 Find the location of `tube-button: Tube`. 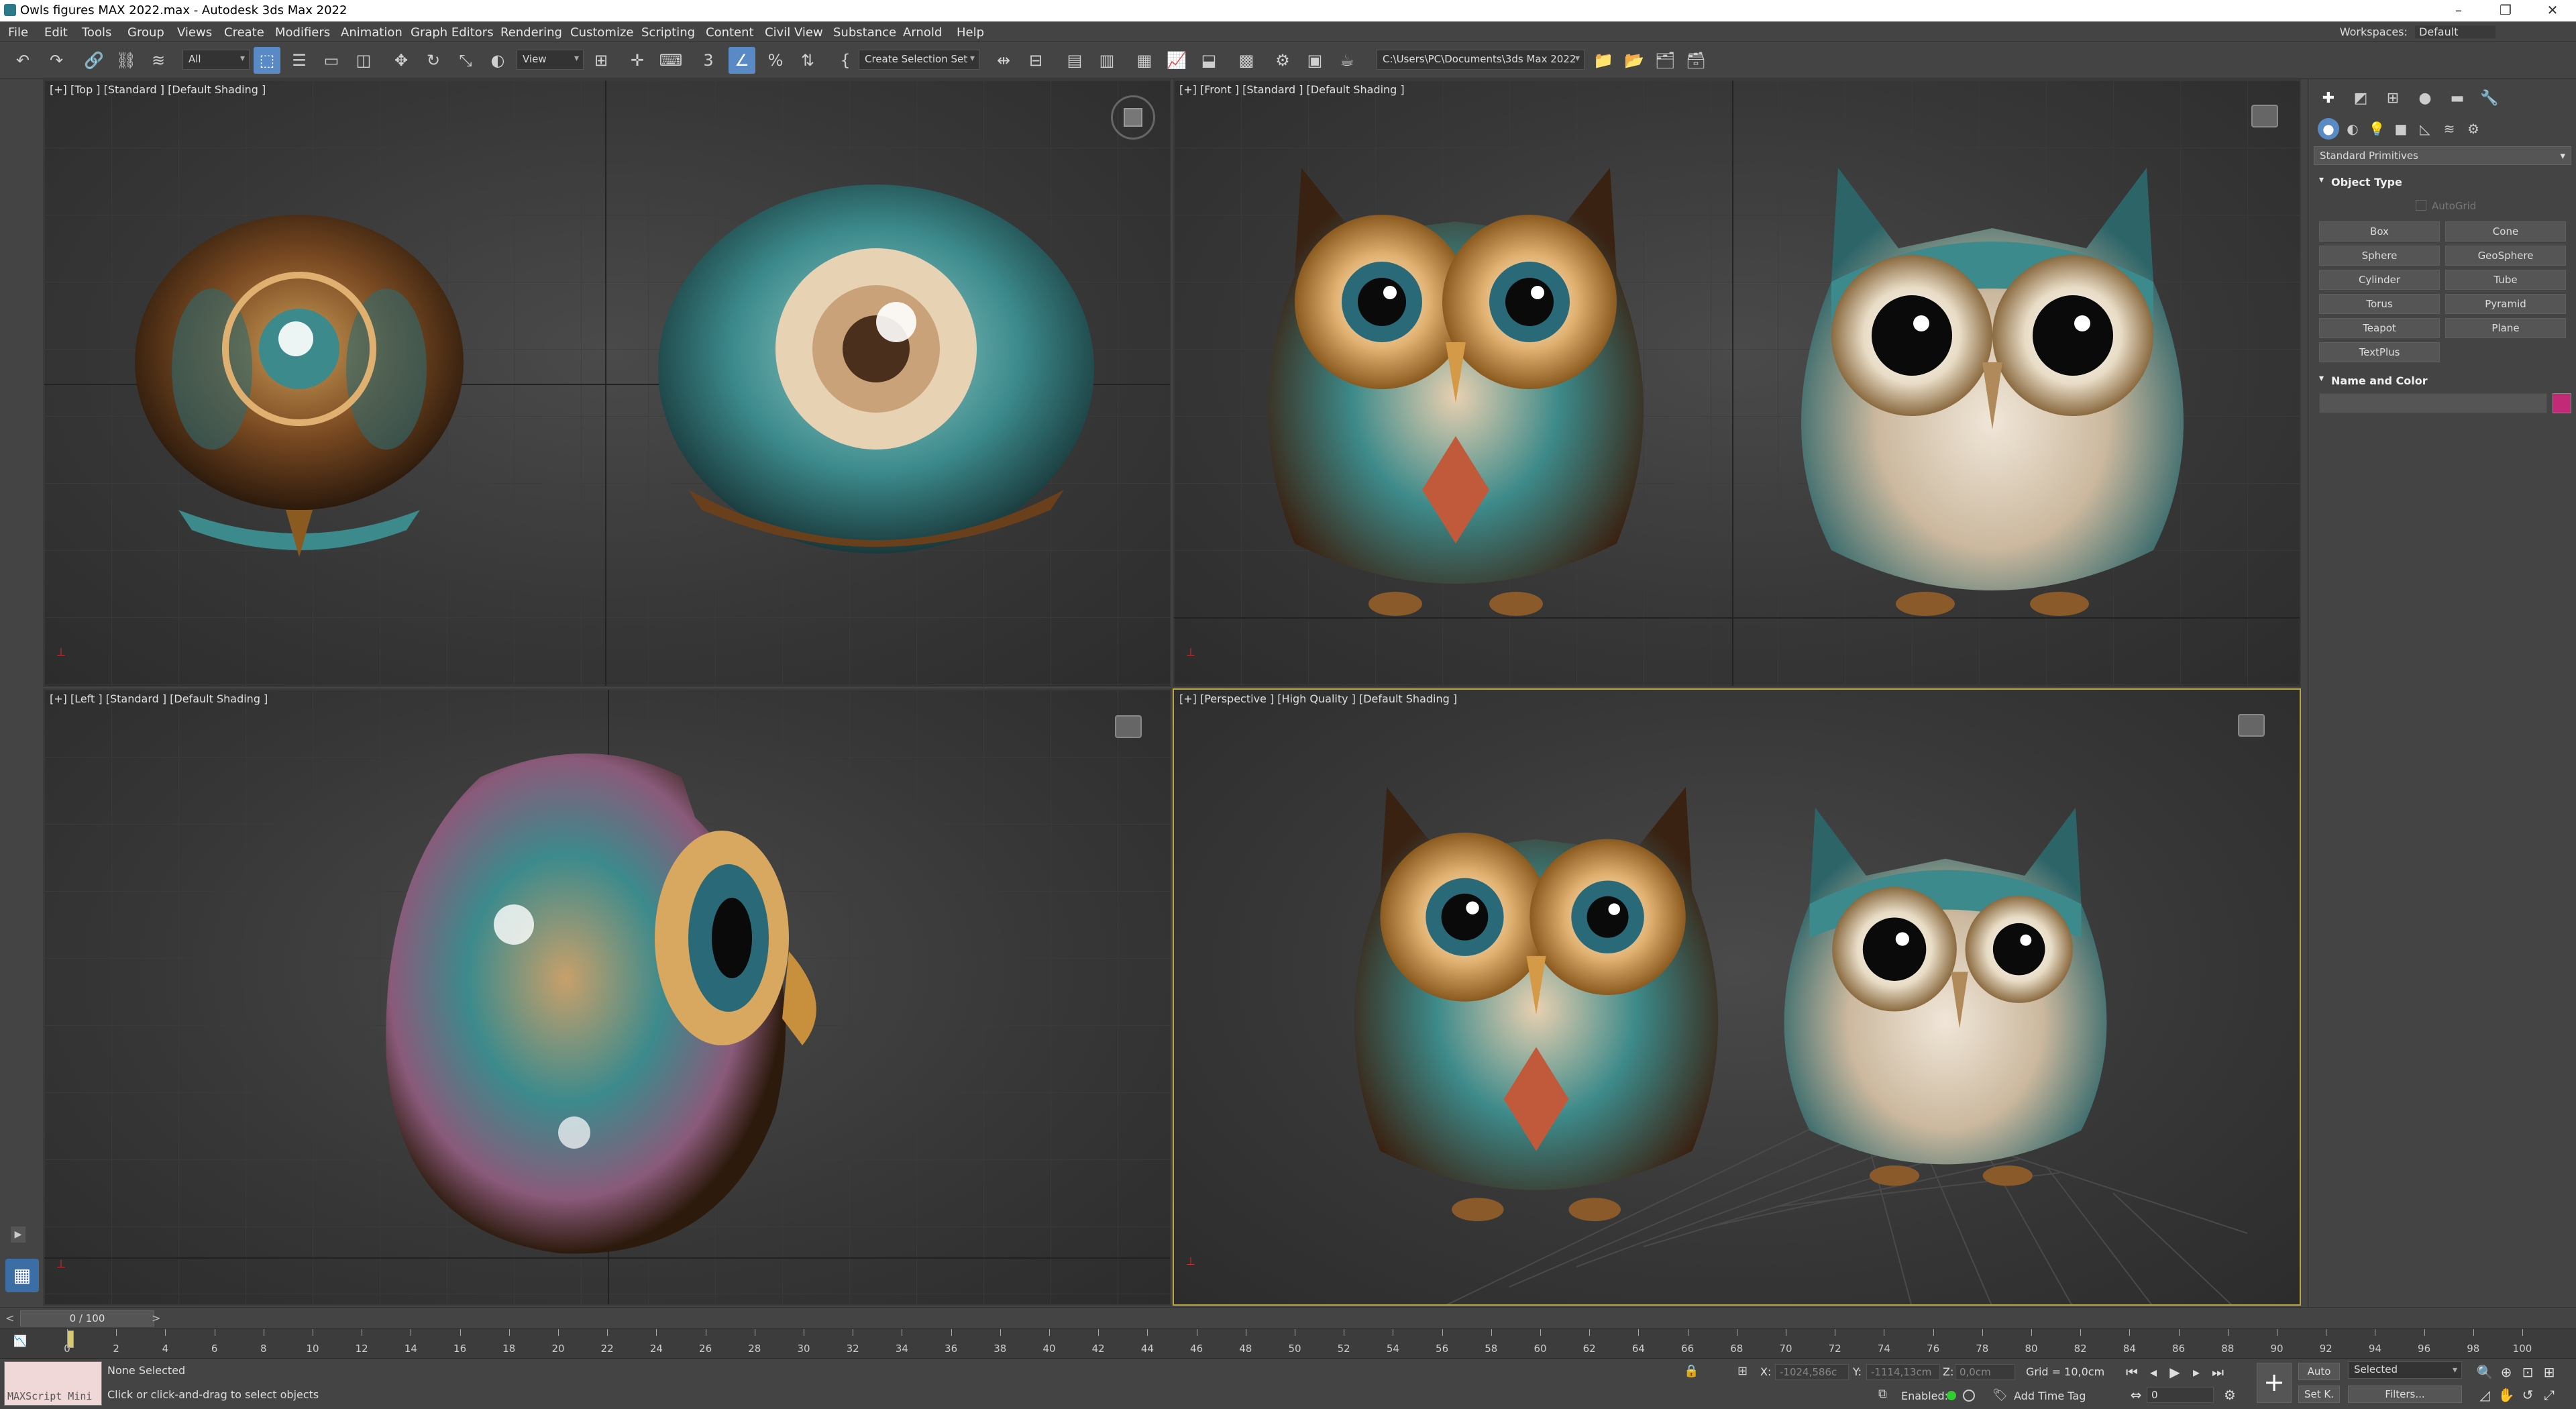

tube-button: Tube is located at coordinates (2505, 280).